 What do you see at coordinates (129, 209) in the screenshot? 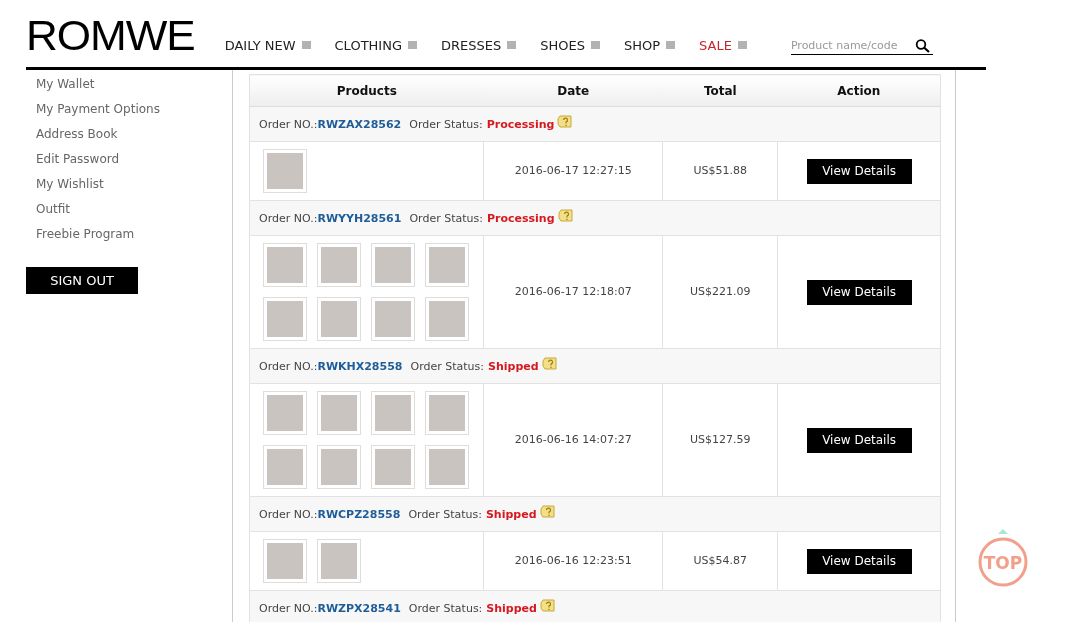
I see `sidebar-link: Outfit` at bounding box center [129, 209].